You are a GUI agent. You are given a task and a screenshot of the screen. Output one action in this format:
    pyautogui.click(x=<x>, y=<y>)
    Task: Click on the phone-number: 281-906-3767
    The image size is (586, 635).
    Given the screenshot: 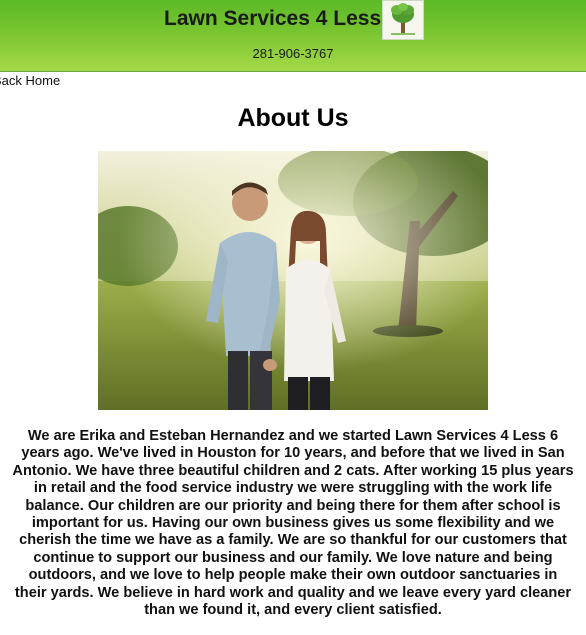 What is the action you would take?
    pyautogui.click(x=293, y=53)
    